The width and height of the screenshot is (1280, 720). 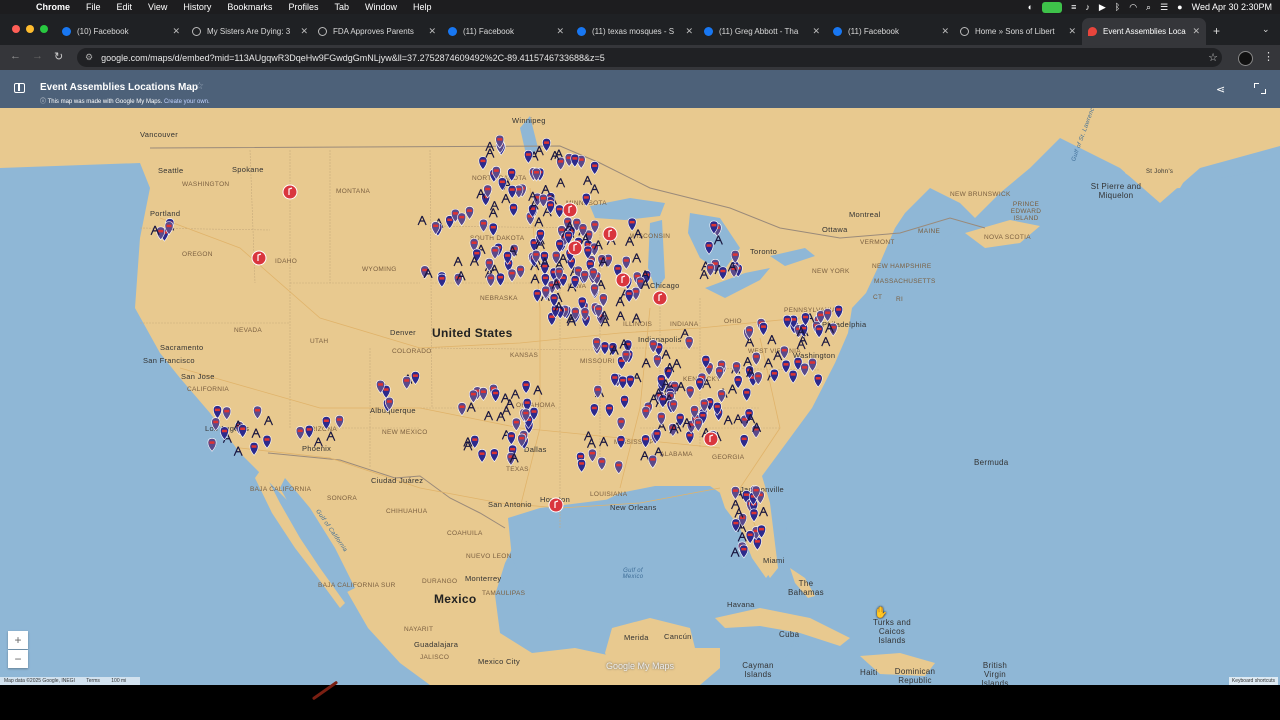 What do you see at coordinates (1213, 57) in the screenshot?
I see `bookmark-star-icon: ☆` at bounding box center [1213, 57].